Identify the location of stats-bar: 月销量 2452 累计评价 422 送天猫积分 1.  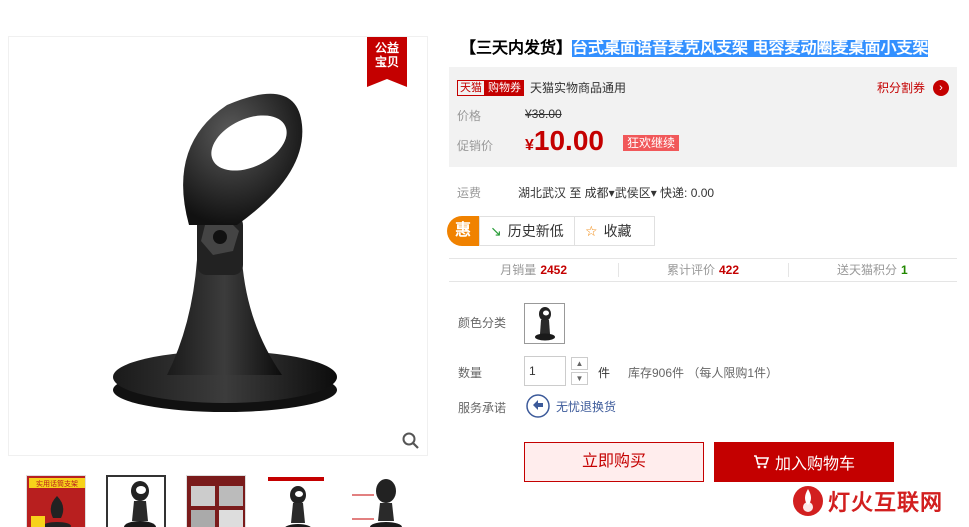
(703, 270).